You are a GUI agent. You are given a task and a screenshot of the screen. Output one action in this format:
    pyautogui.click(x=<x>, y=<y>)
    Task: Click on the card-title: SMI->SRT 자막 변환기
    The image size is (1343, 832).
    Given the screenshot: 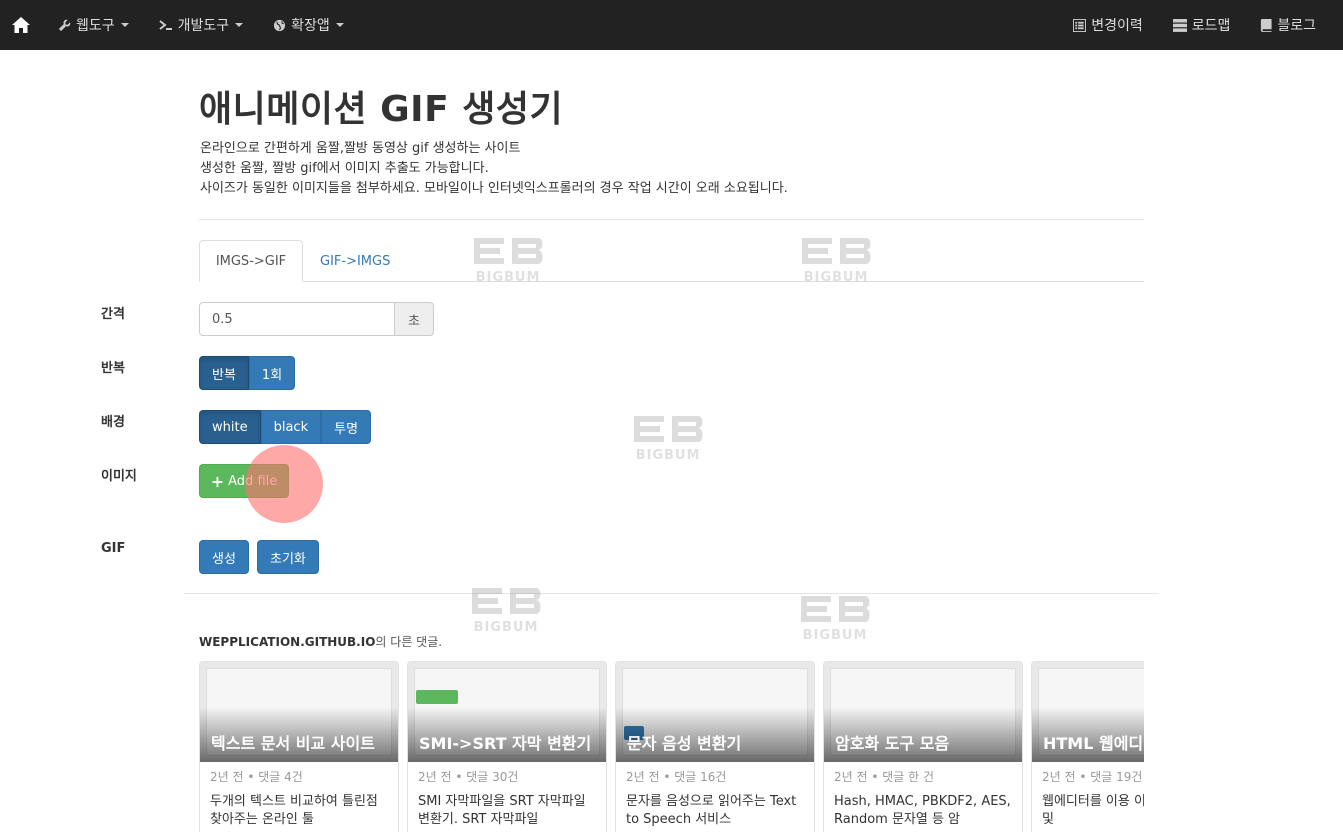 What is the action you would take?
    pyautogui.click(x=505, y=743)
    